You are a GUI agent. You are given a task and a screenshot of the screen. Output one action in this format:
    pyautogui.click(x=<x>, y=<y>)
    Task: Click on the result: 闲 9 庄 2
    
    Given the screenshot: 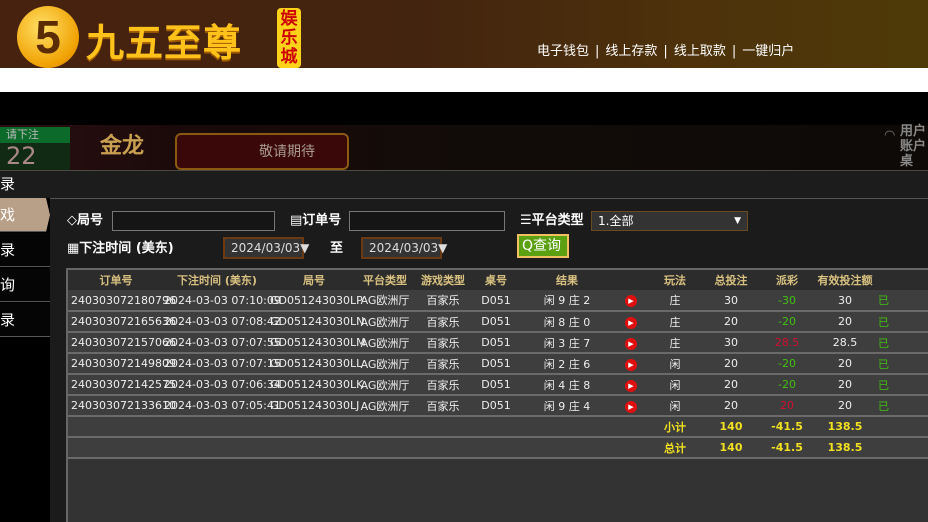 What is the action you would take?
    pyautogui.click(x=567, y=301)
    